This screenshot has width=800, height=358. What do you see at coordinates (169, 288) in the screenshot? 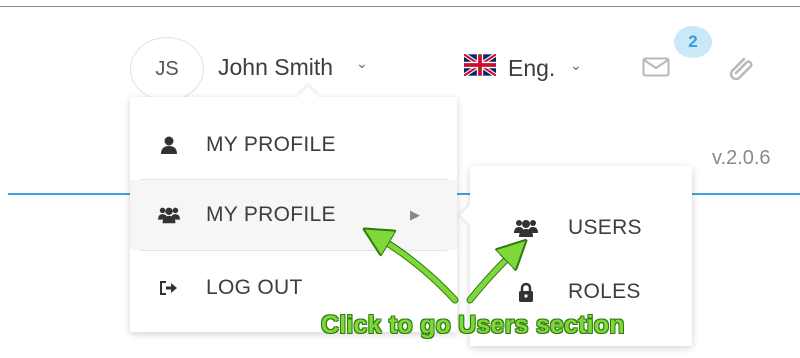
I see `logout-icon` at bounding box center [169, 288].